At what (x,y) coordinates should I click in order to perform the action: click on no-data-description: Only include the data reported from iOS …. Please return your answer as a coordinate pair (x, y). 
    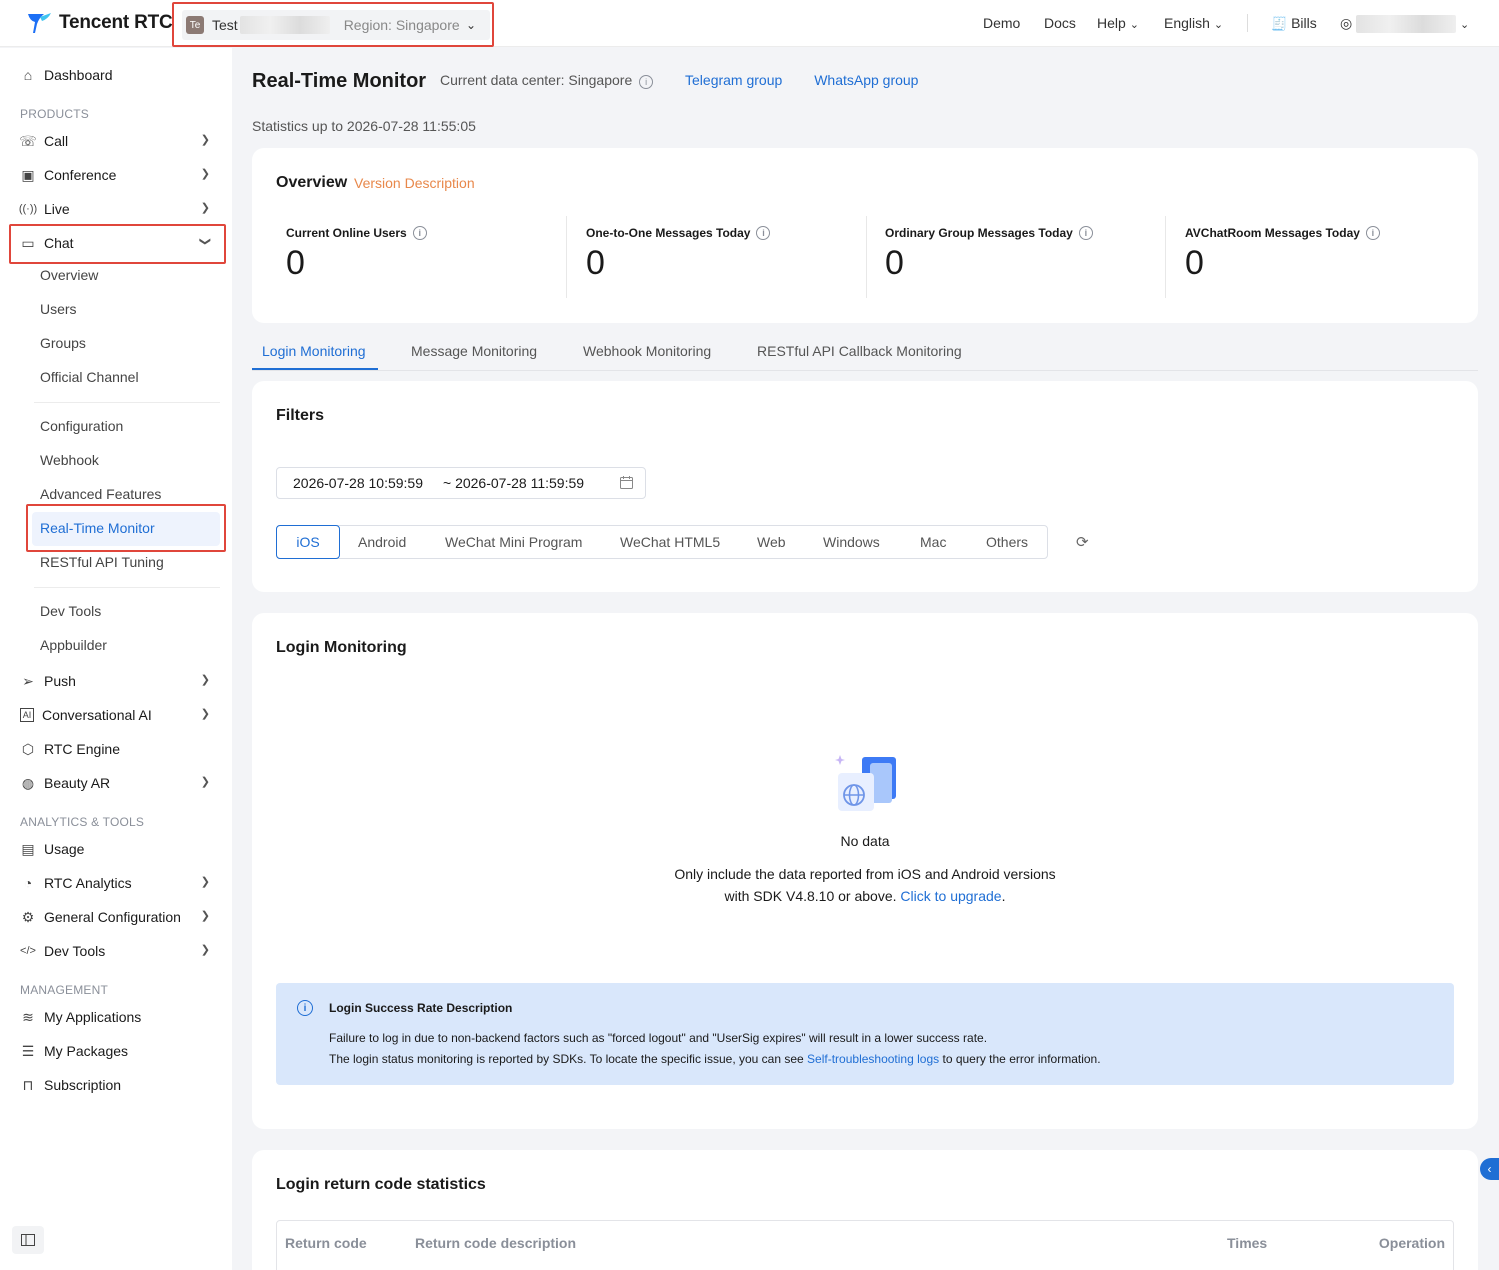
    Looking at the image, I should click on (865, 885).